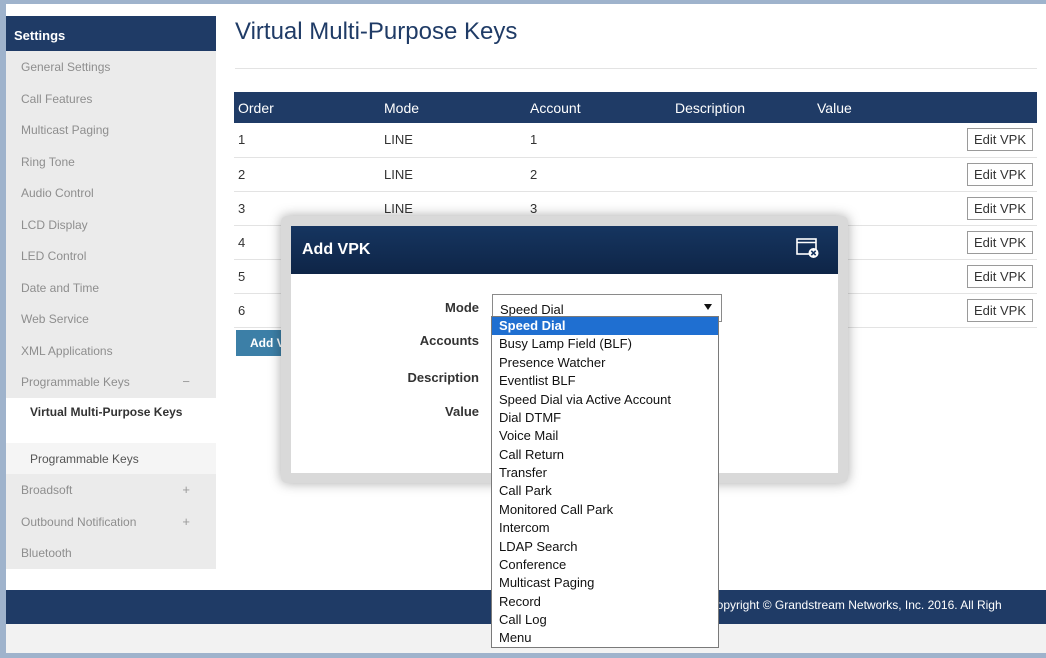  Describe the element at coordinates (242, 140) in the screenshot. I see `cell-order: 1` at that location.